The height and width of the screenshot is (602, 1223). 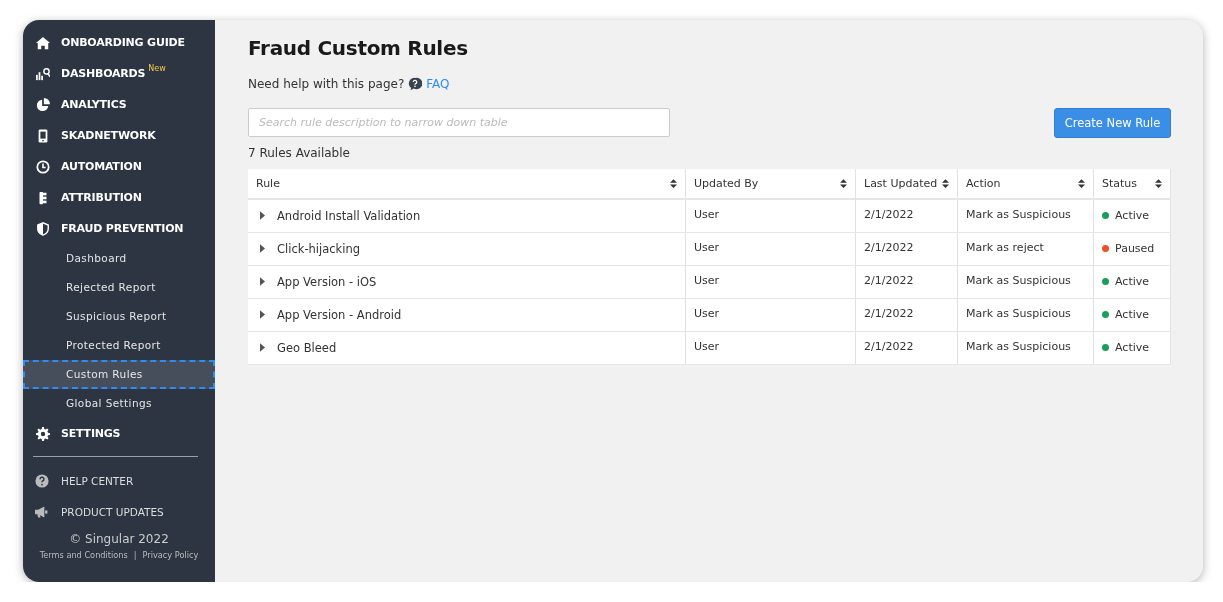 What do you see at coordinates (43, 433) in the screenshot?
I see `gear-icon` at bounding box center [43, 433].